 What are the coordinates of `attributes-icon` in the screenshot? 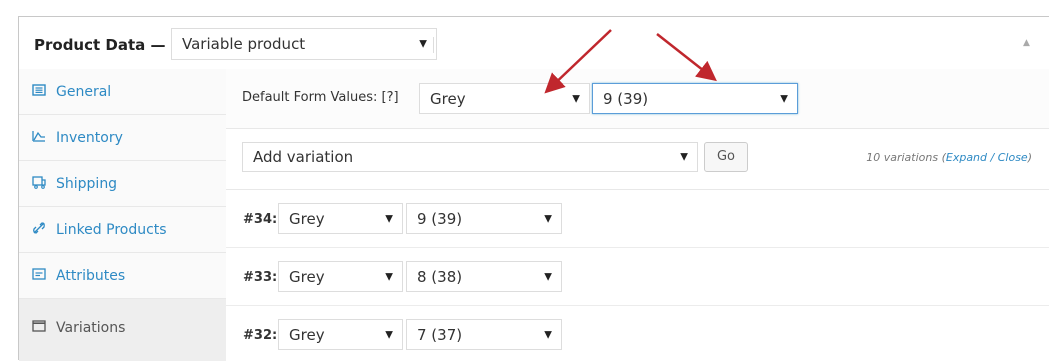 It's located at (39, 274).